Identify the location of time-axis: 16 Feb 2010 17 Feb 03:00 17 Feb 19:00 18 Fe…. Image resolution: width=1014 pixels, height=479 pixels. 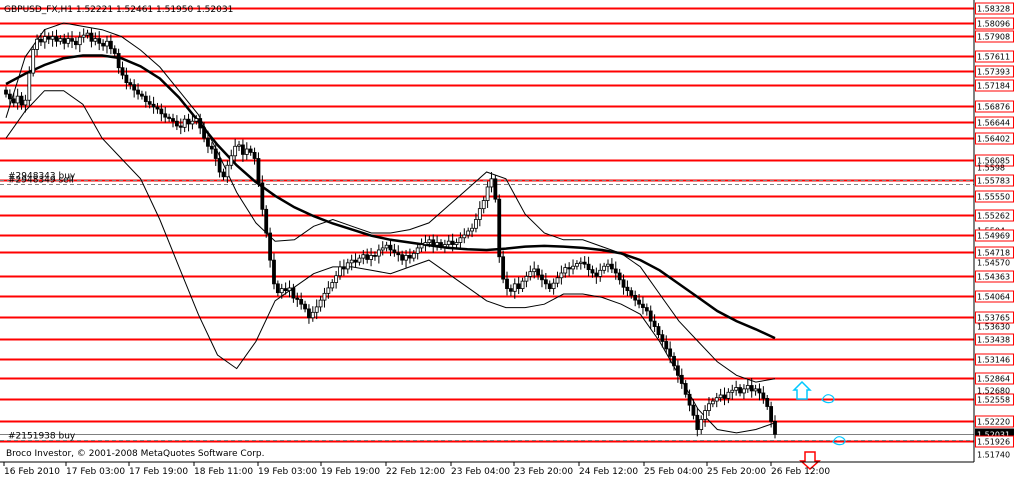
(416, 469).